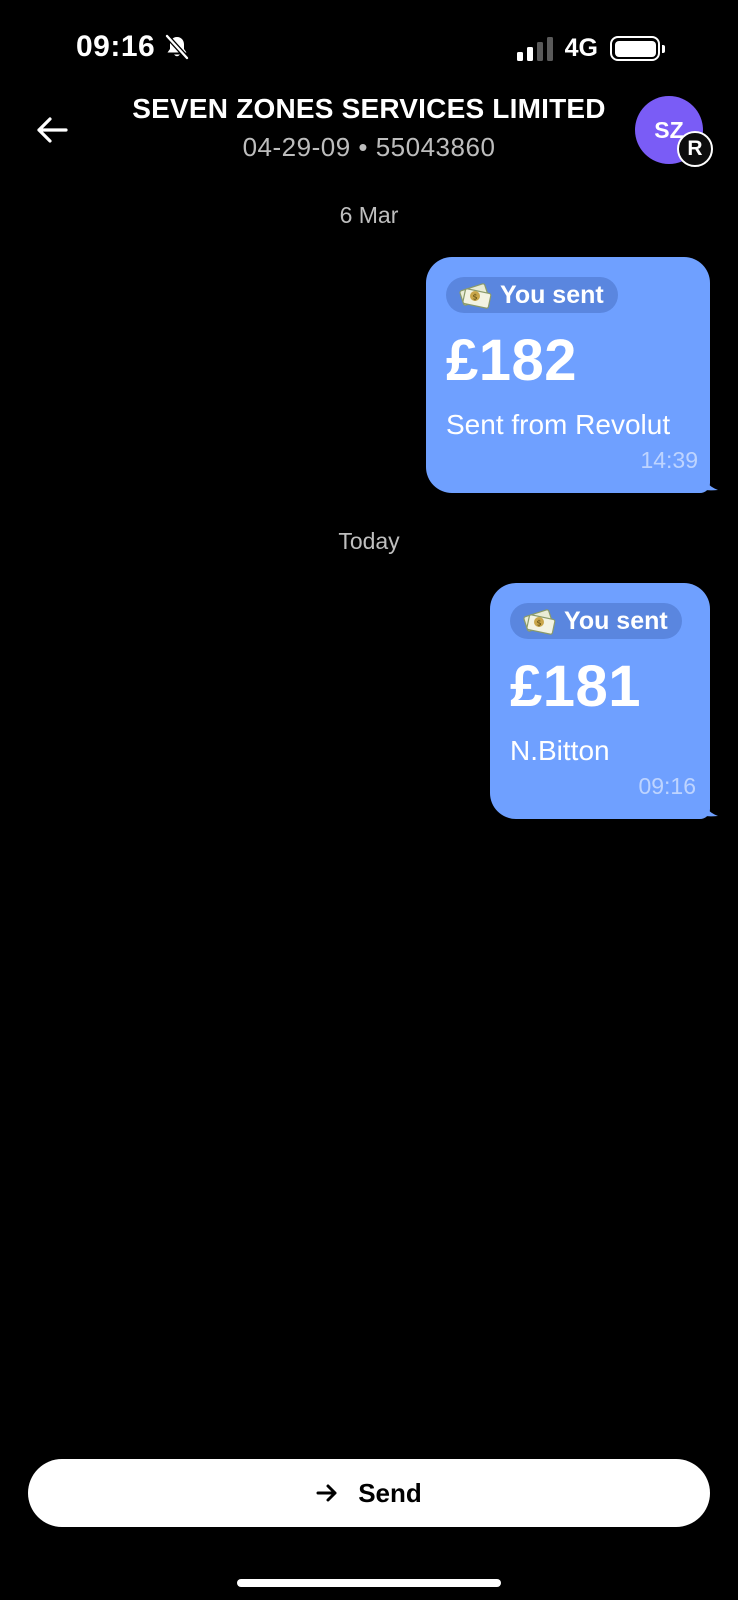 The image size is (738, 1600). What do you see at coordinates (116, 46) in the screenshot?
I see `status-time-text: 09:16` at bounding box center [116, 46].